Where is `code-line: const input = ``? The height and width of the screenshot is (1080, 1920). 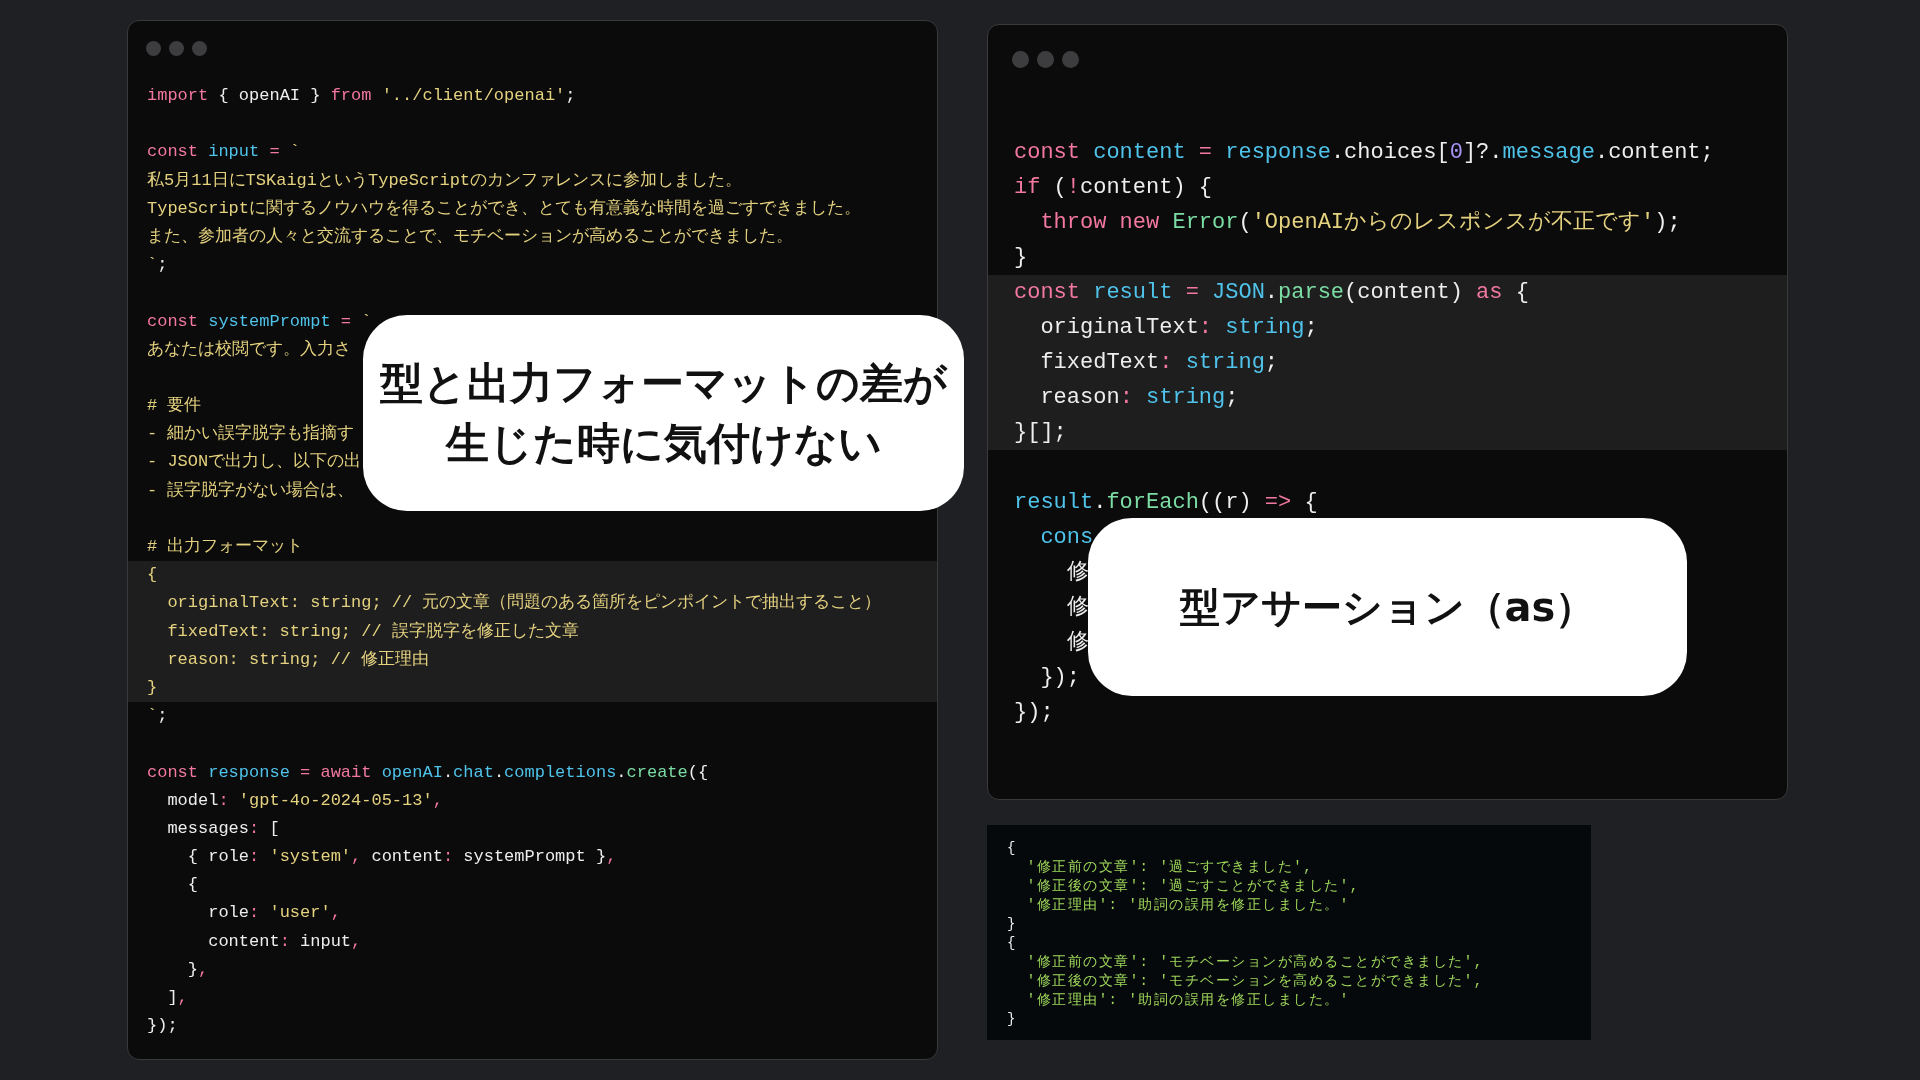
code-line: const input = ` is located at coordinates (224, 152).